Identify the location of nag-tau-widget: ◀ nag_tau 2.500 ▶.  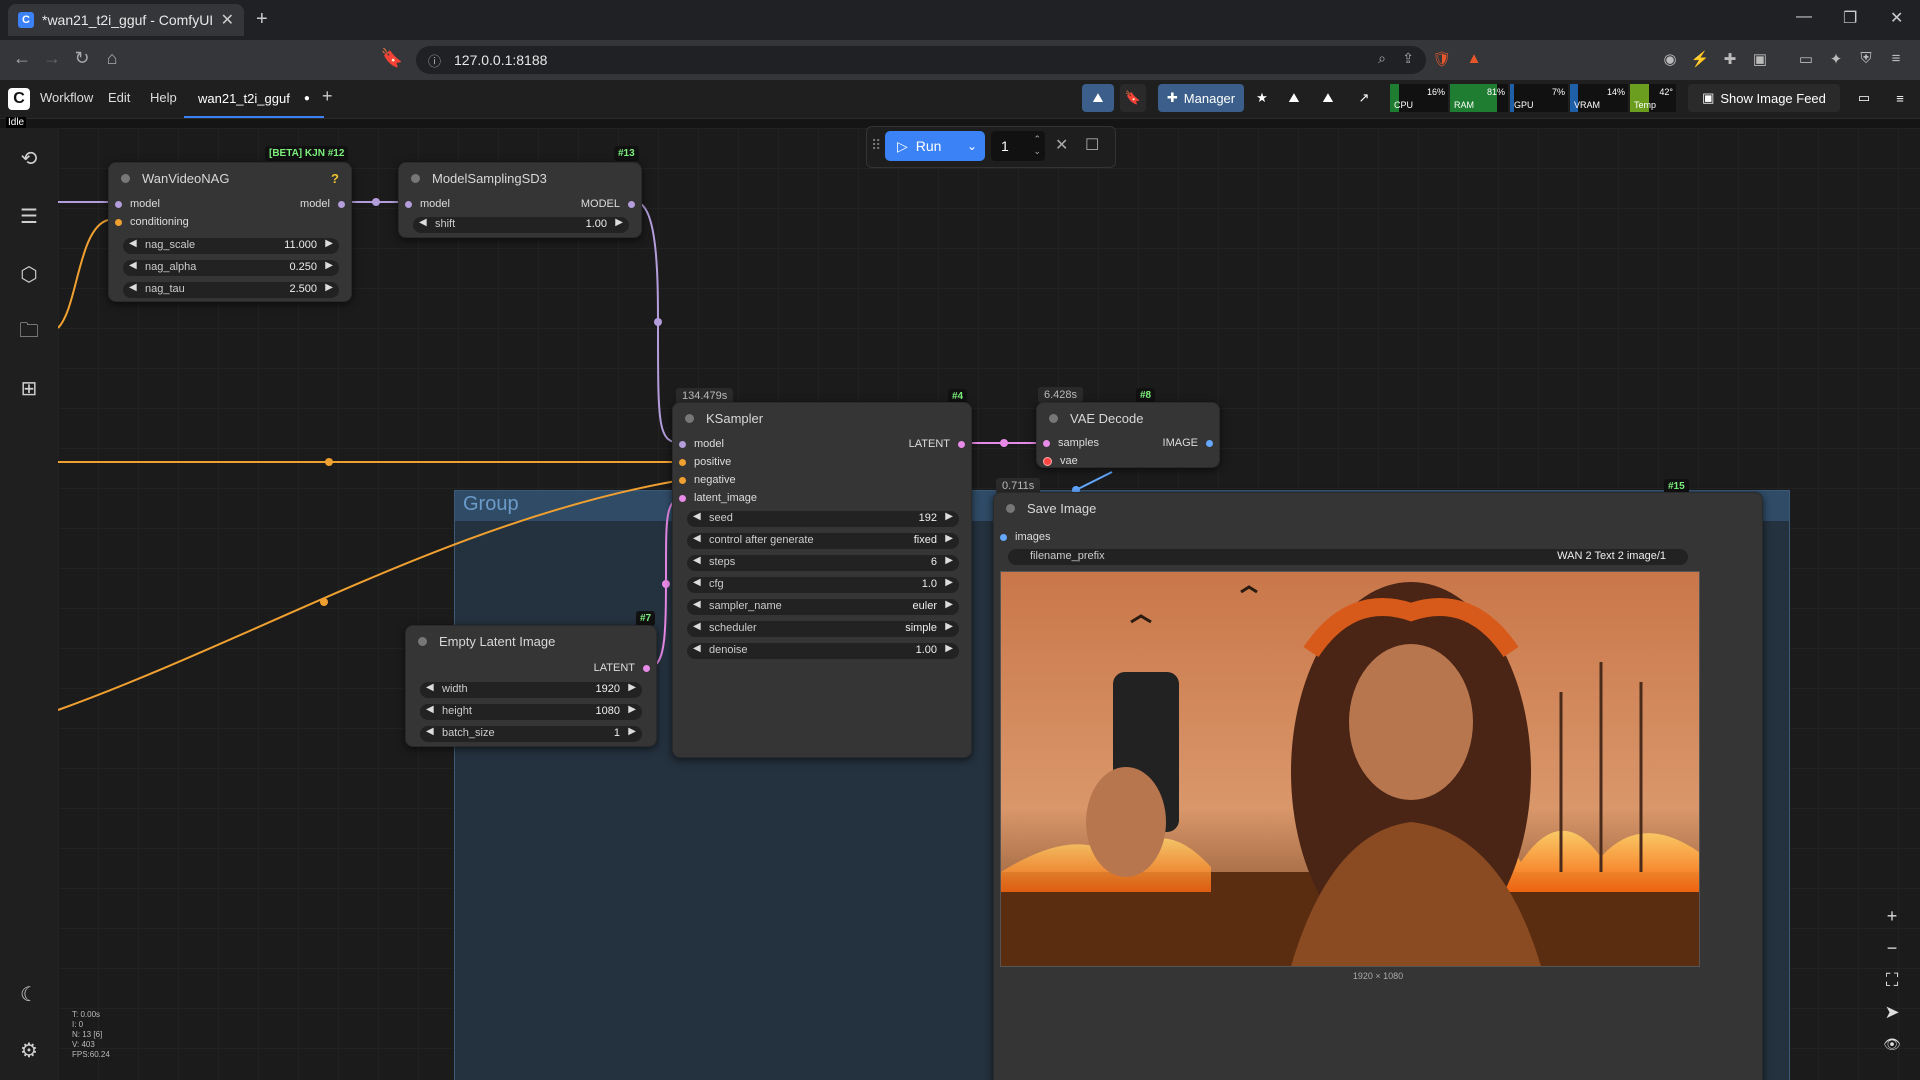
(231, 290).